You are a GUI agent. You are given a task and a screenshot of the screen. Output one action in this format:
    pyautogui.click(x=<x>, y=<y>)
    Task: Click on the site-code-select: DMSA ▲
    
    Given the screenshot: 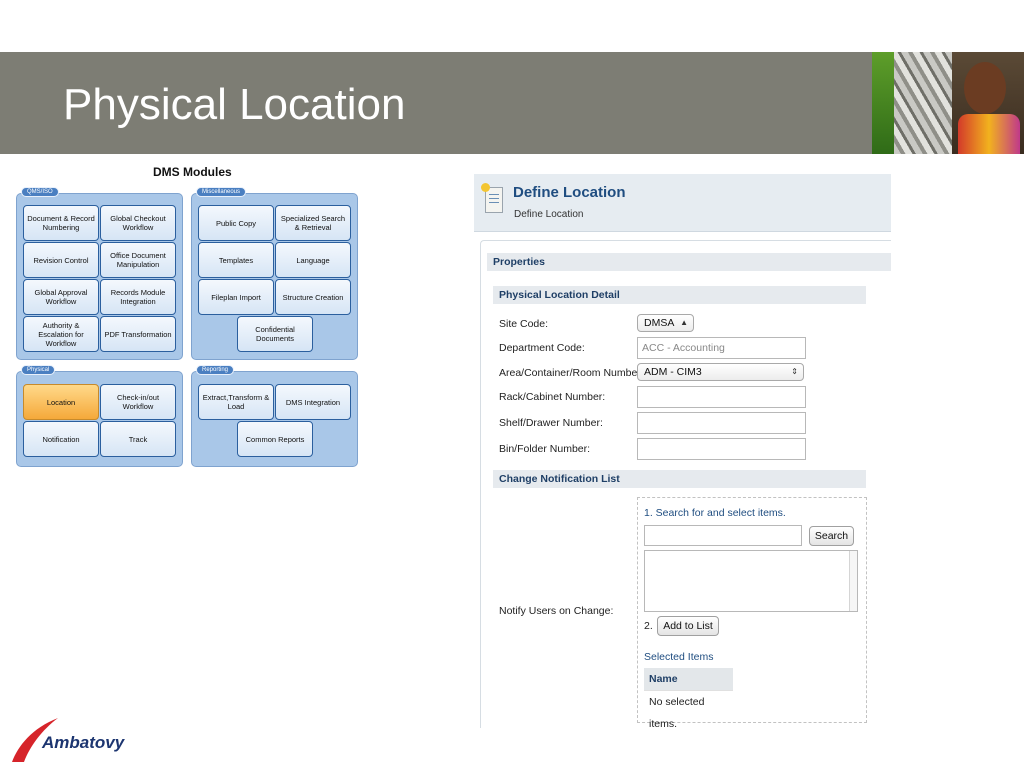 What is the action you would take?
    pyautogui.click(x=665, y=323)
    